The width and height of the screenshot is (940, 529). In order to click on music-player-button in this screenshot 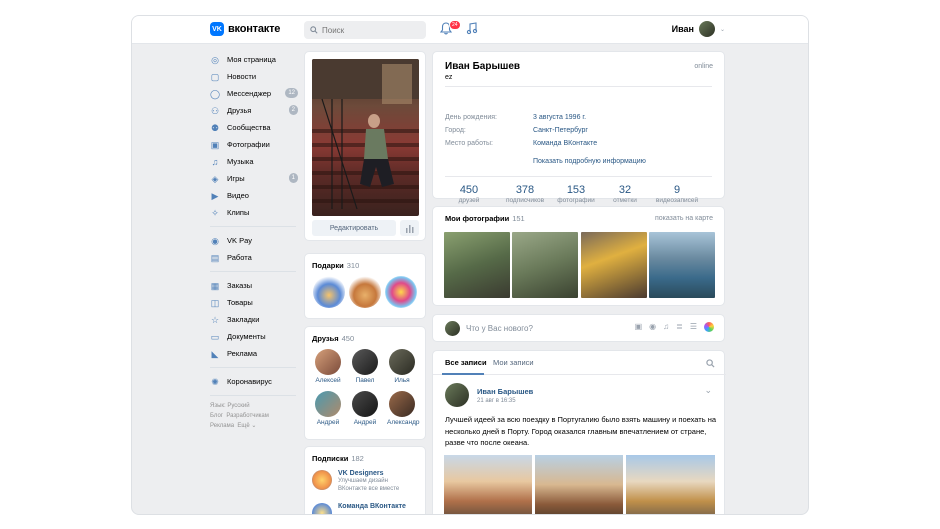, I will do `click(473, 30)`.